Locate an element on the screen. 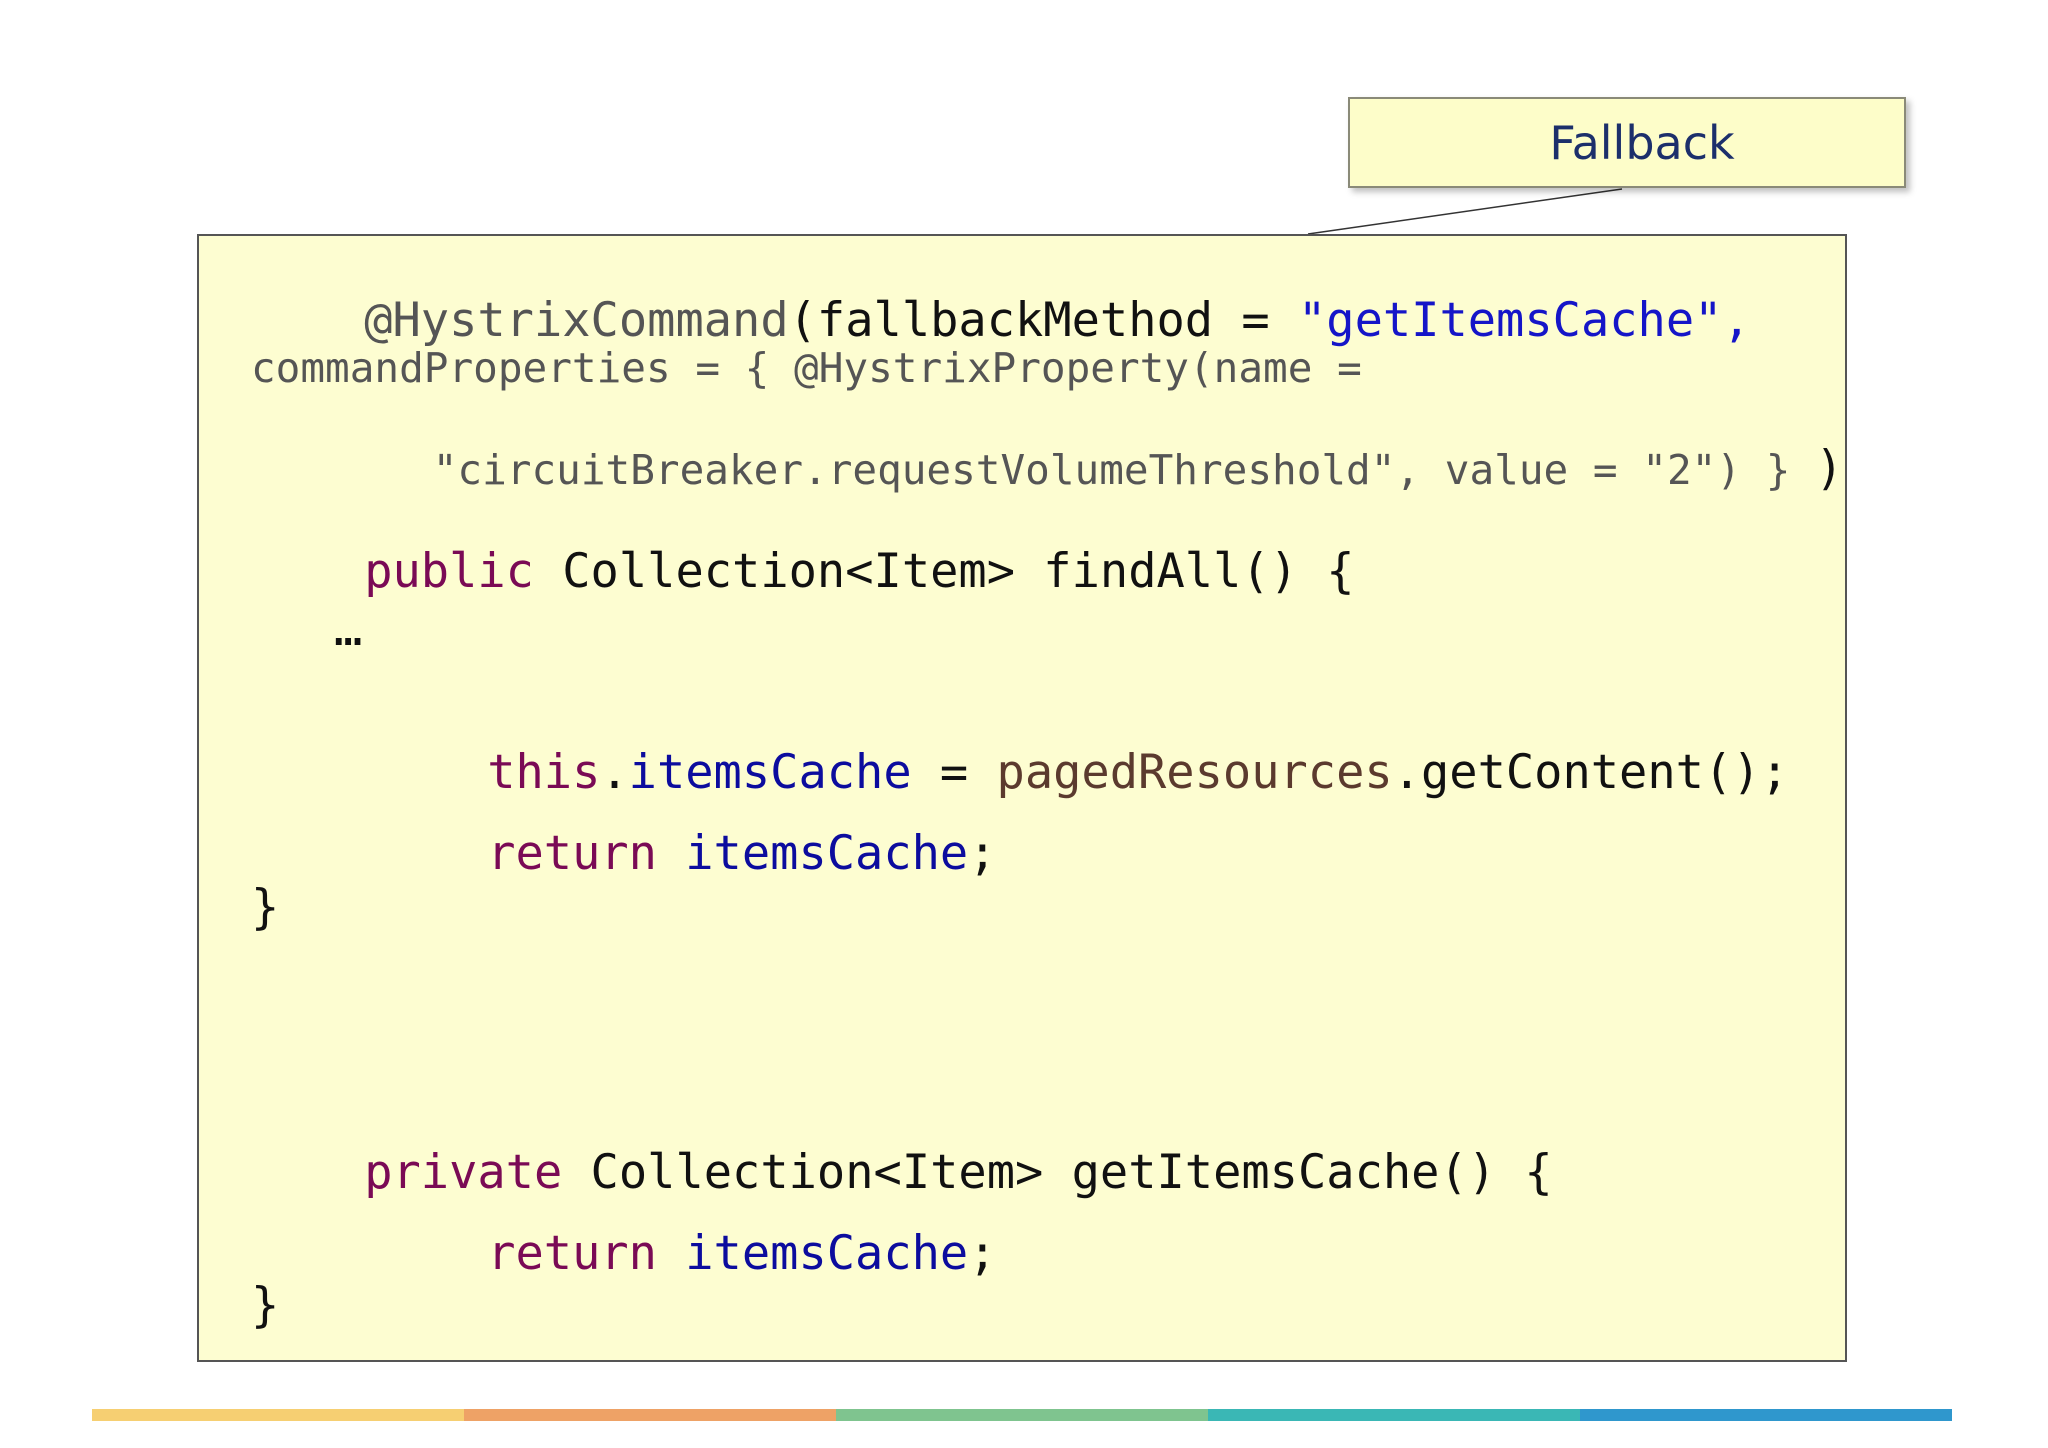 The height and width of the screenshot is (1448, 2048). code-line-close-brace-1: } is located at coordinates (265, 907).